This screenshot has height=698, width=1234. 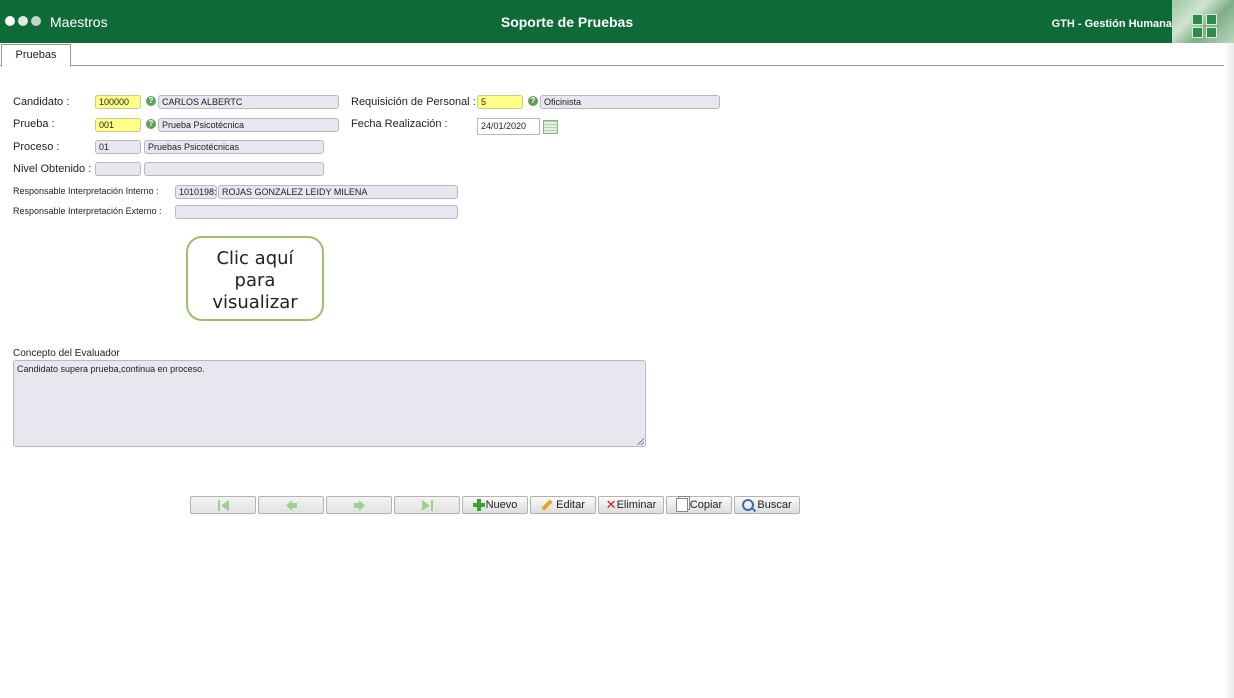 What do you see at coordinates (255, 258) in the screenshot?
I see `view-line-1: Clic aquí` at bounding box center [255, 258].